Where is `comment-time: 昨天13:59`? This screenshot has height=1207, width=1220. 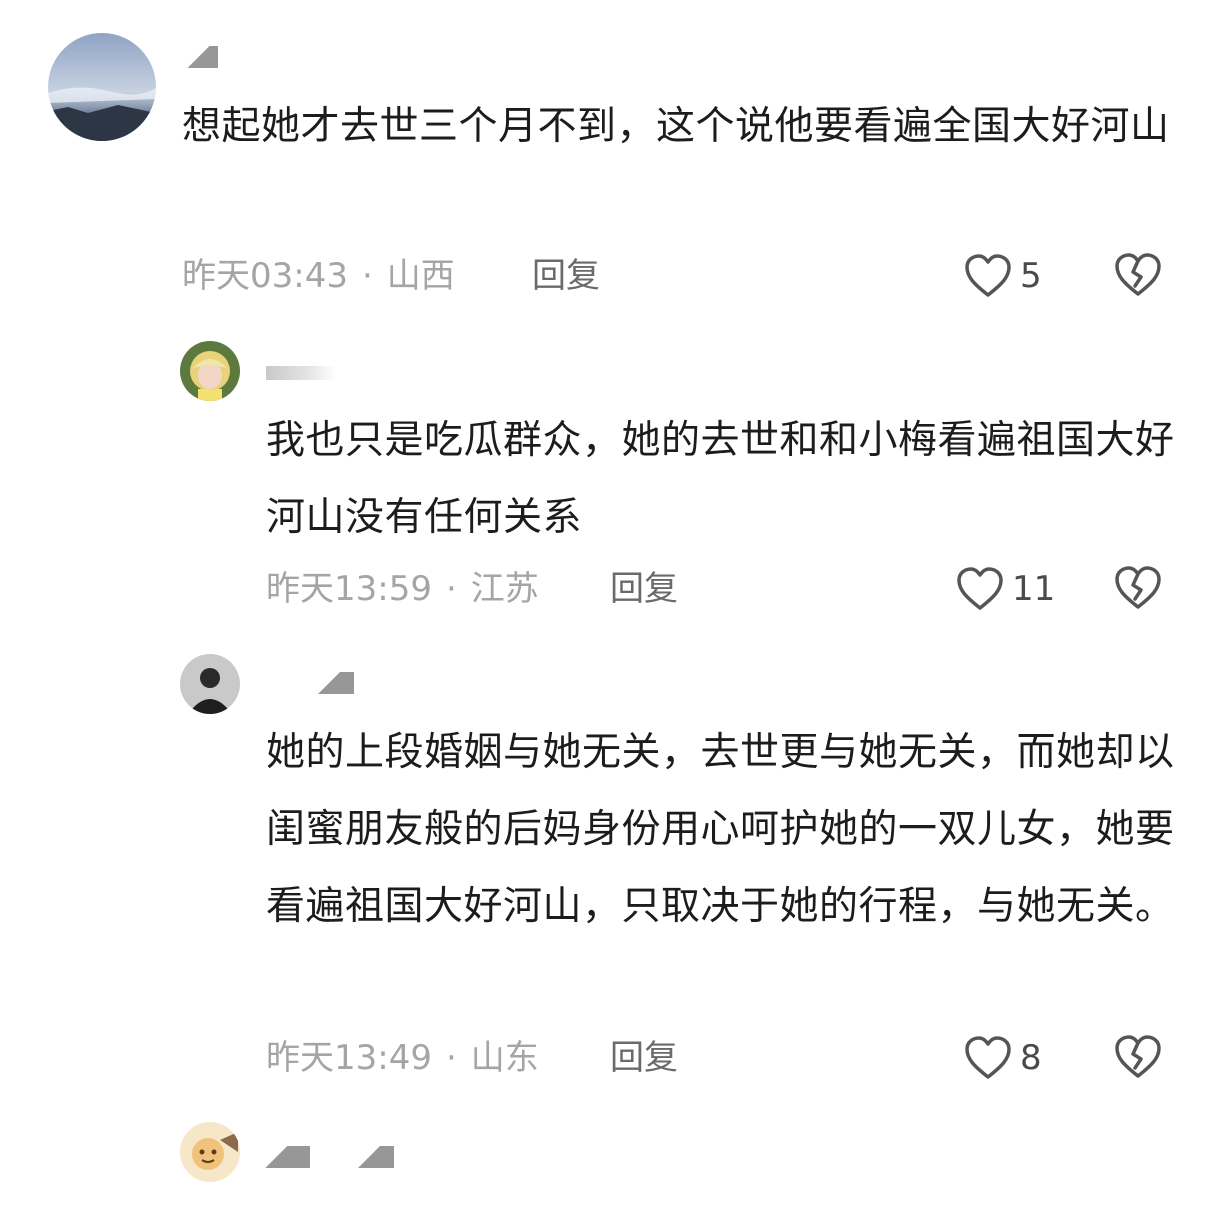 comment-time: 昨天13:59 is located at coordinates (349, 589).